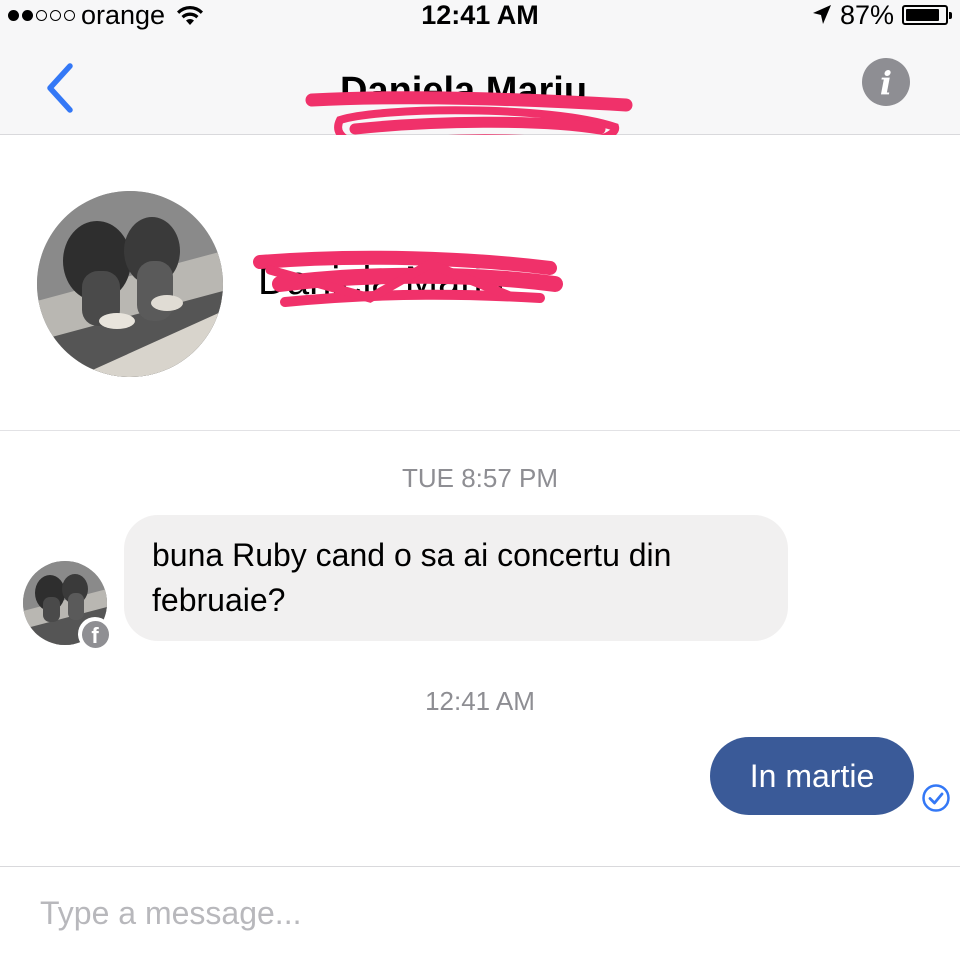 This screenshot has height=958, width=960. I want to click on message-composer, so click(480, 912).